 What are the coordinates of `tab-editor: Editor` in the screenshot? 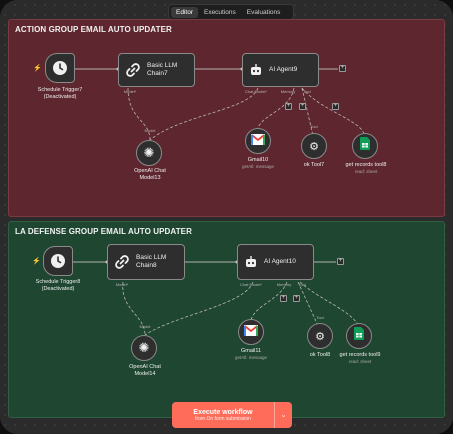 It's located at (184, 12).